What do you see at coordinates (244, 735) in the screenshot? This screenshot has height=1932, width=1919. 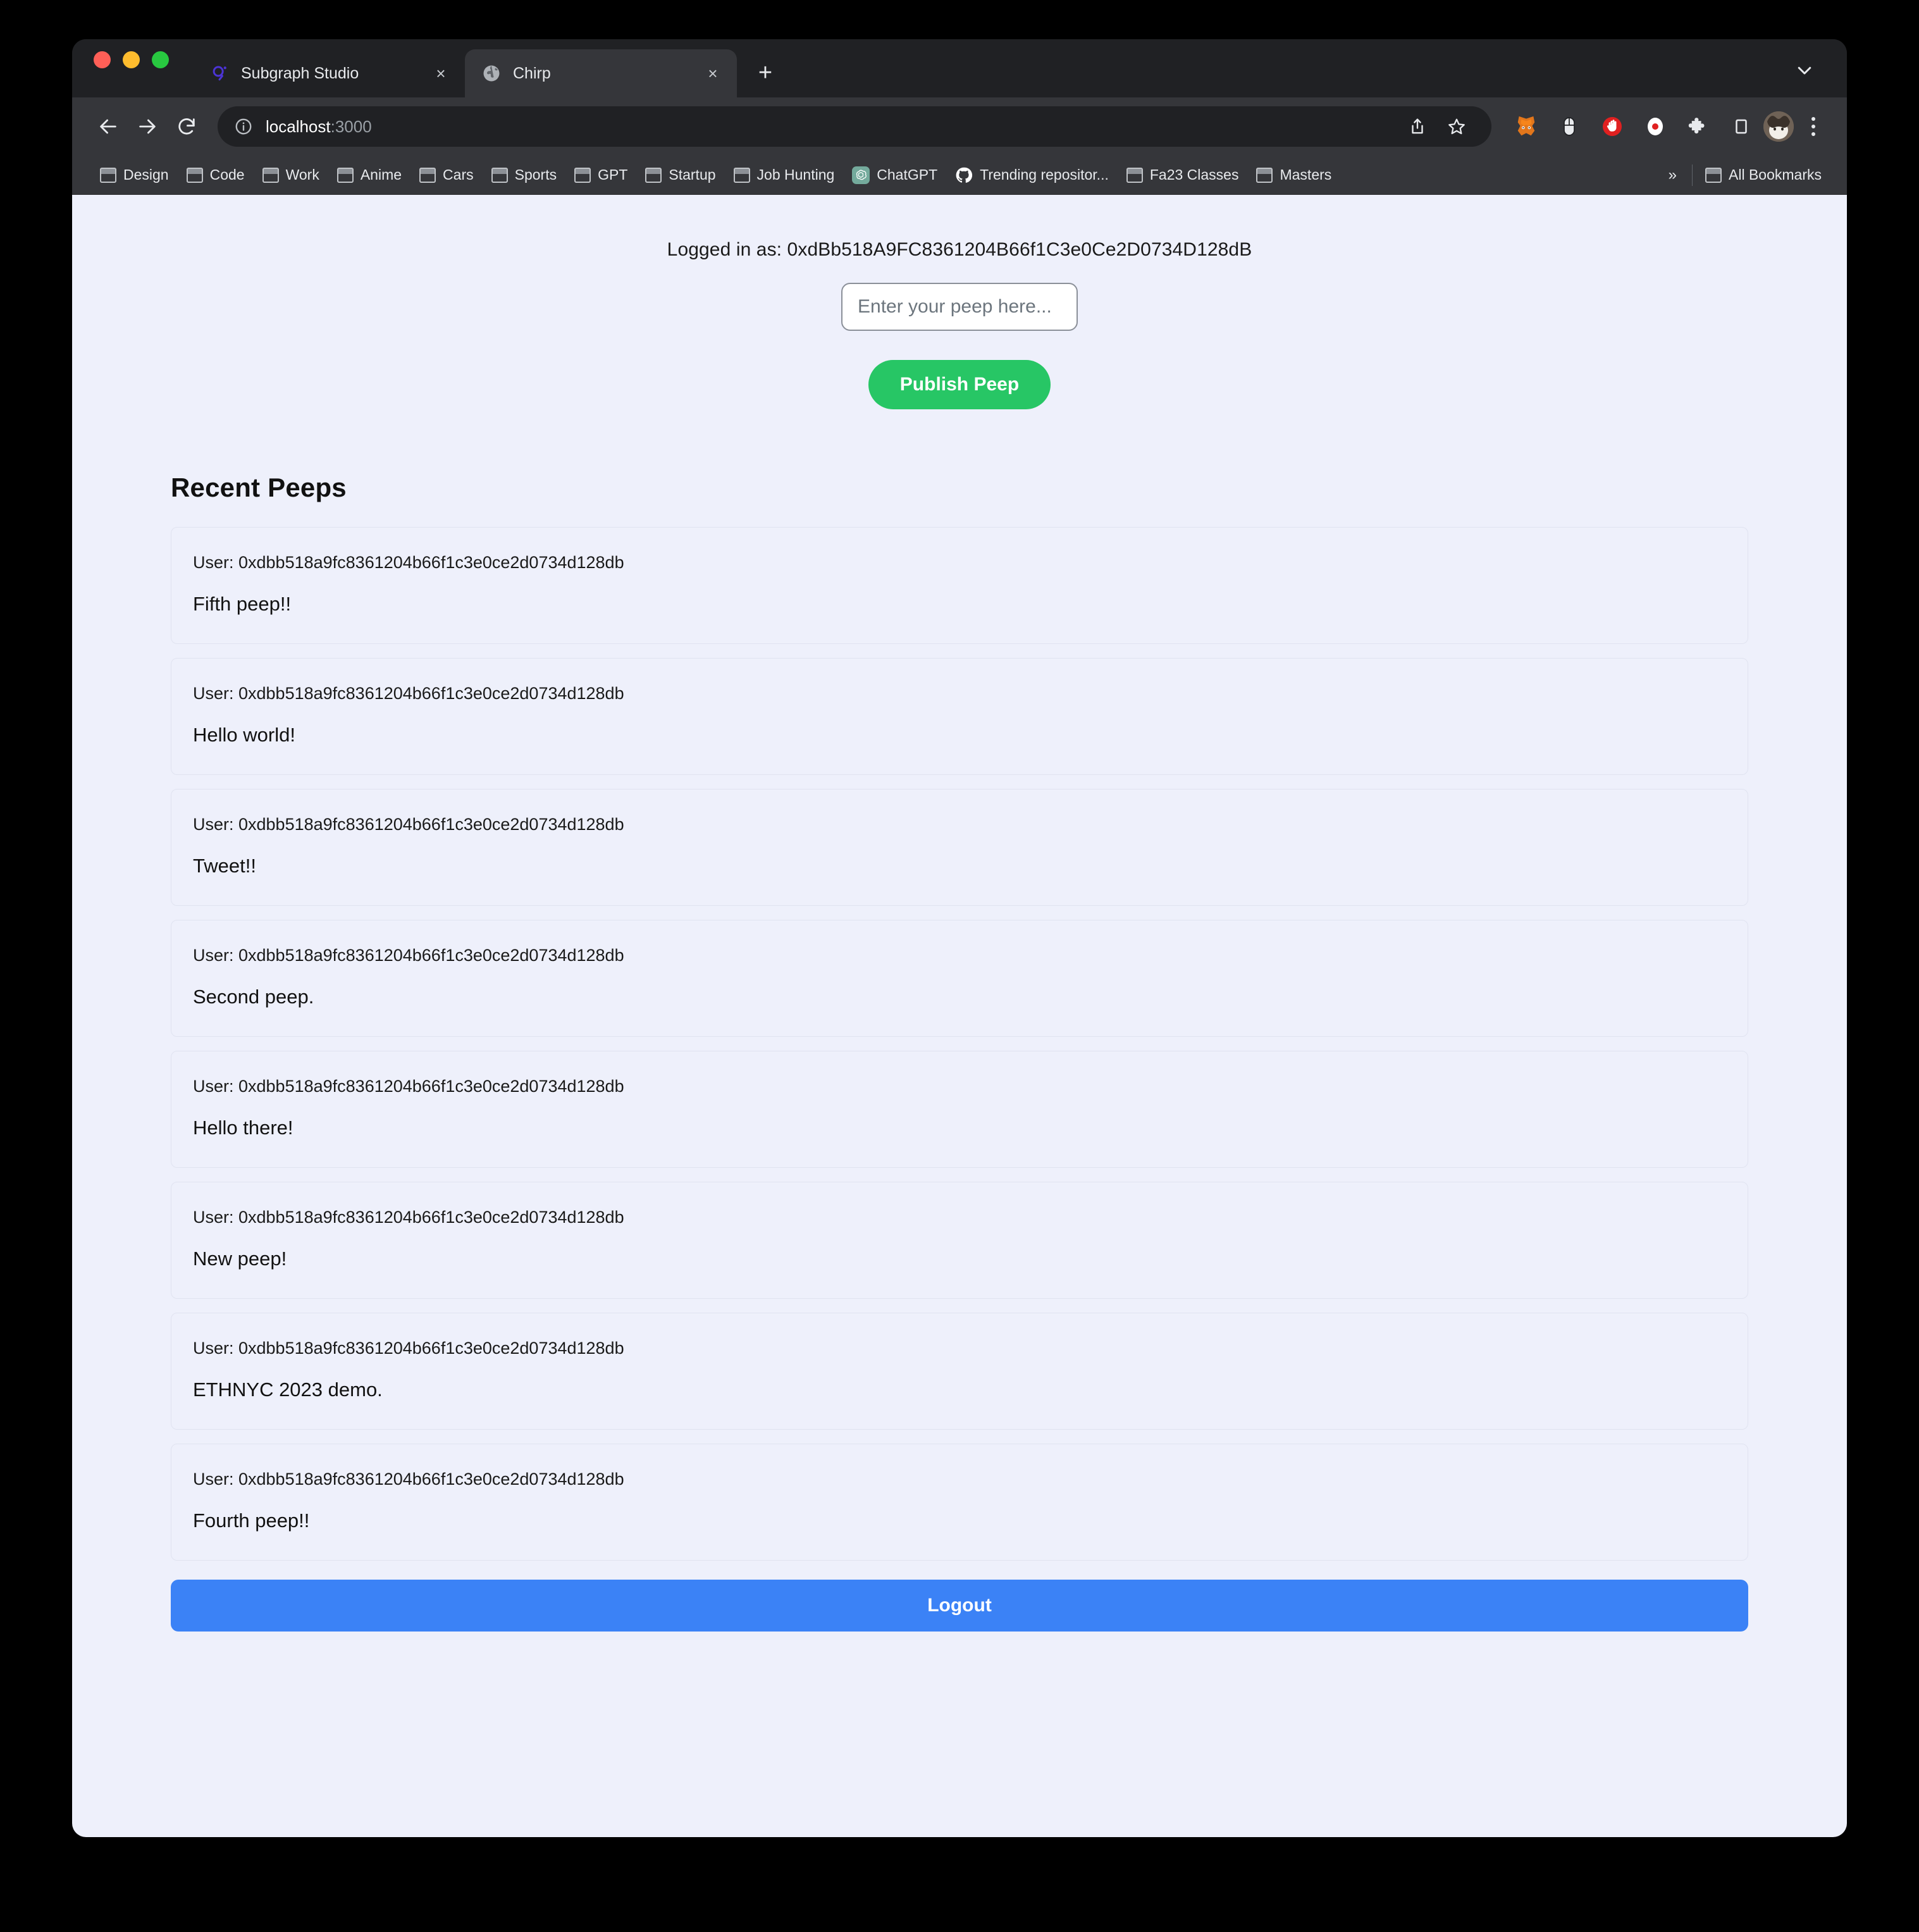 I see `peep-text: Hello world!` at bounding box center [244, 735].